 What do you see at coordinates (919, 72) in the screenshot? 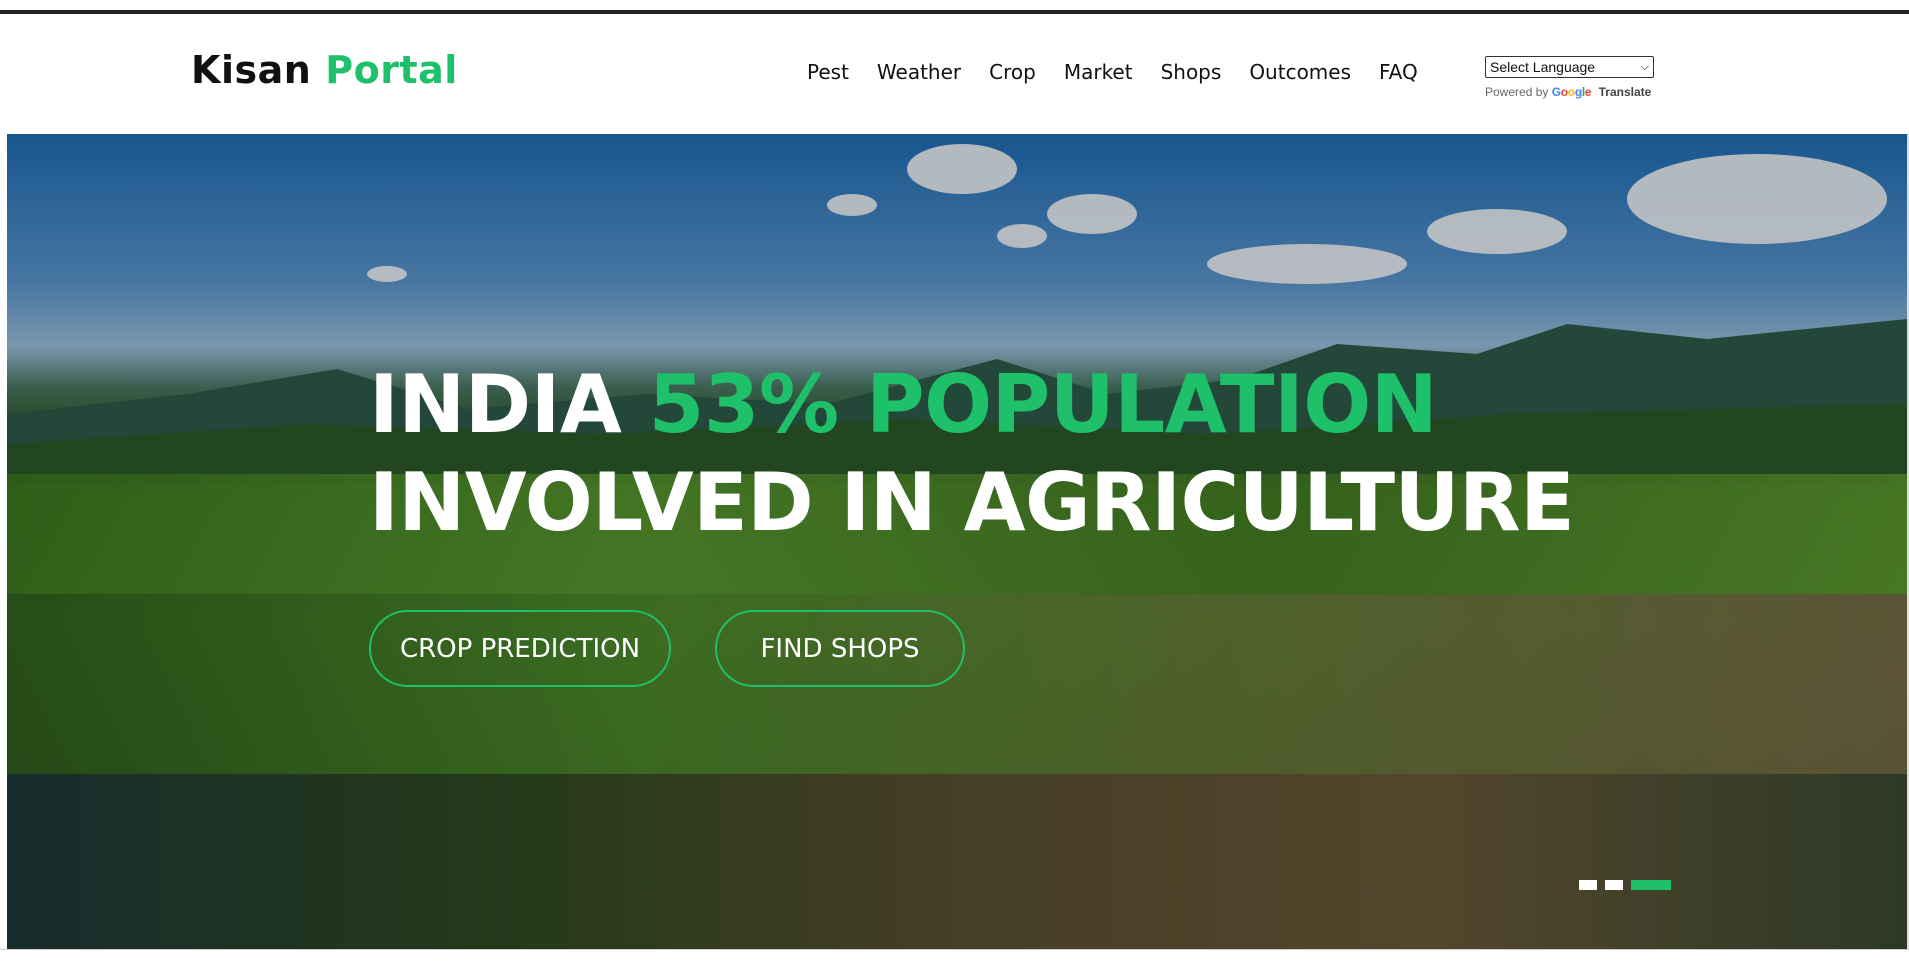
I see `nav-item-weather: Weather` at bounding box center [919, 72].